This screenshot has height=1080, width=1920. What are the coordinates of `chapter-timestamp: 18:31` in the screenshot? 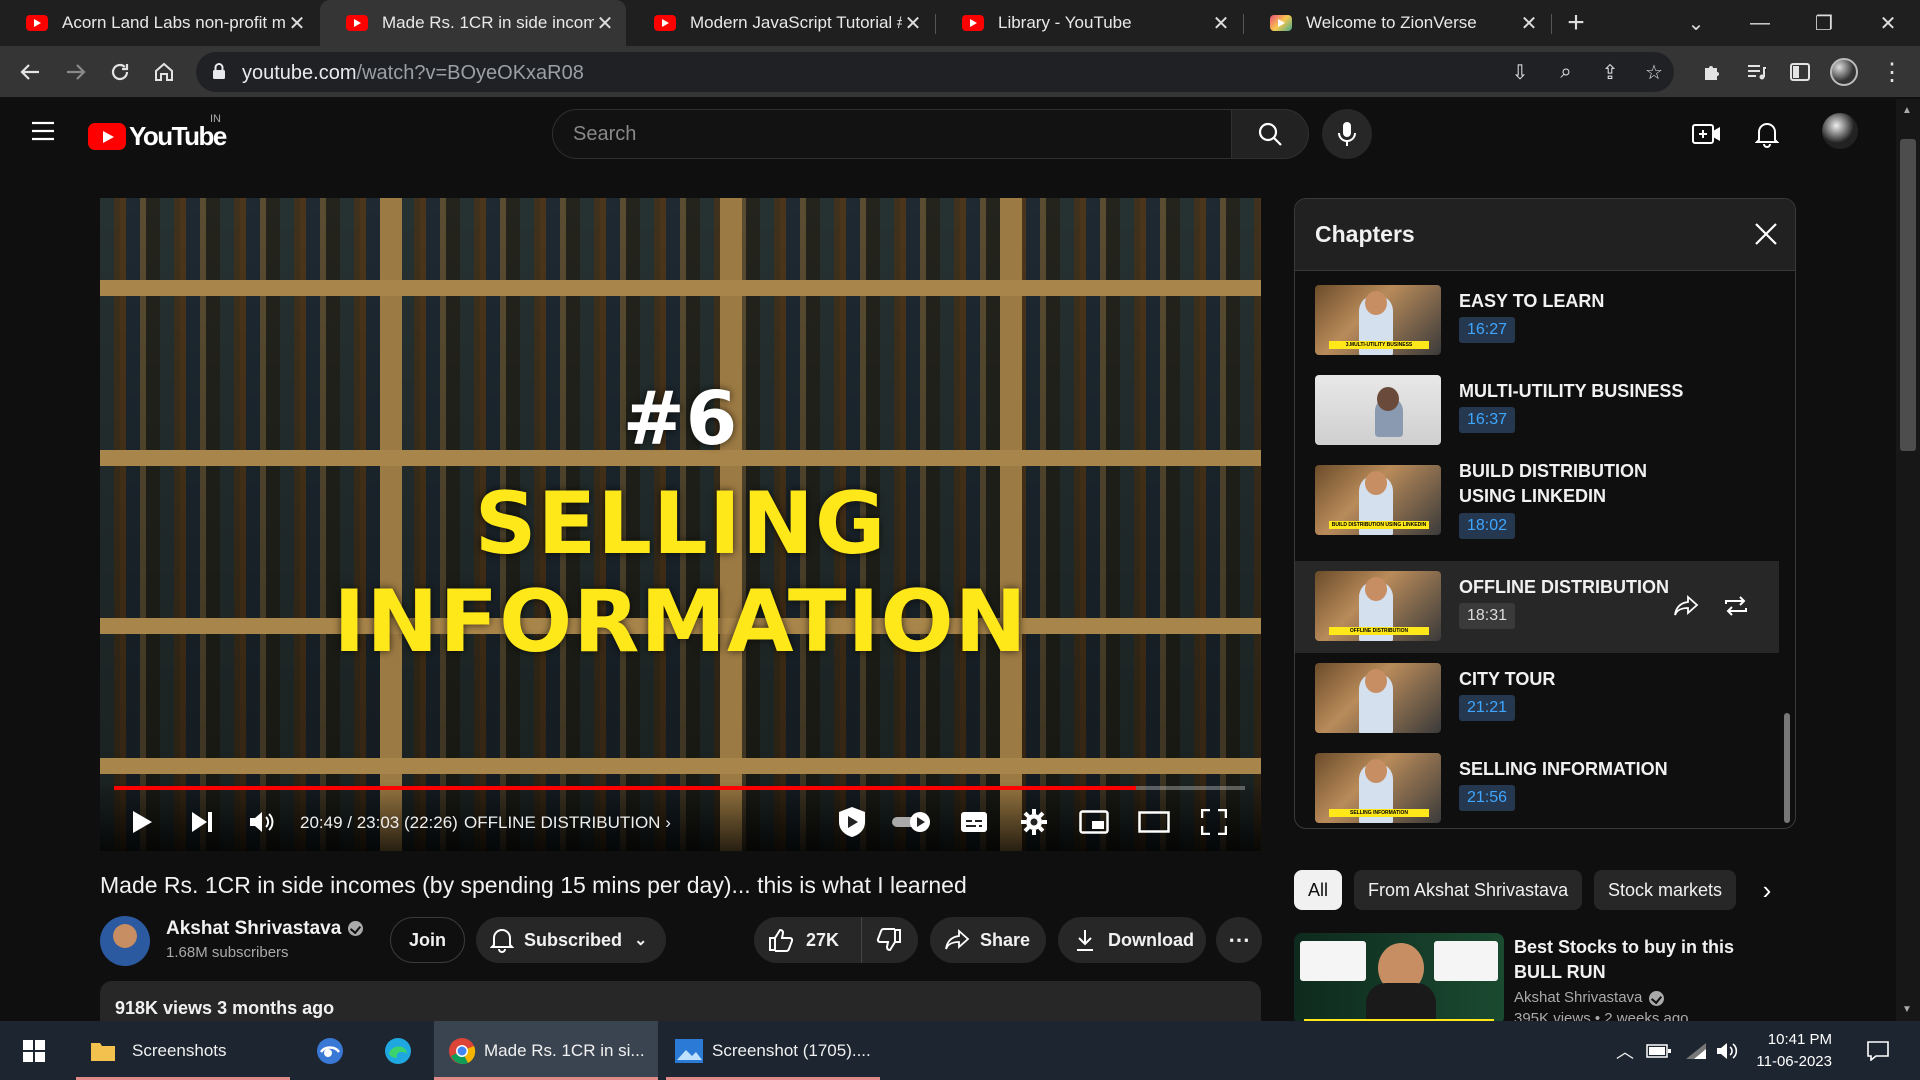 It's located at (1487, 616).